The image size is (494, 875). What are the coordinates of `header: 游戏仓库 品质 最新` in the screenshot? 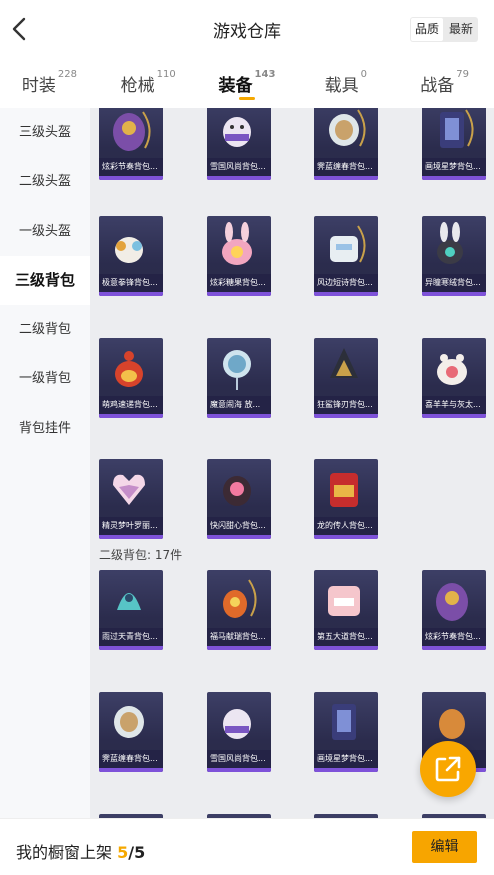 It's located at (247, 29).